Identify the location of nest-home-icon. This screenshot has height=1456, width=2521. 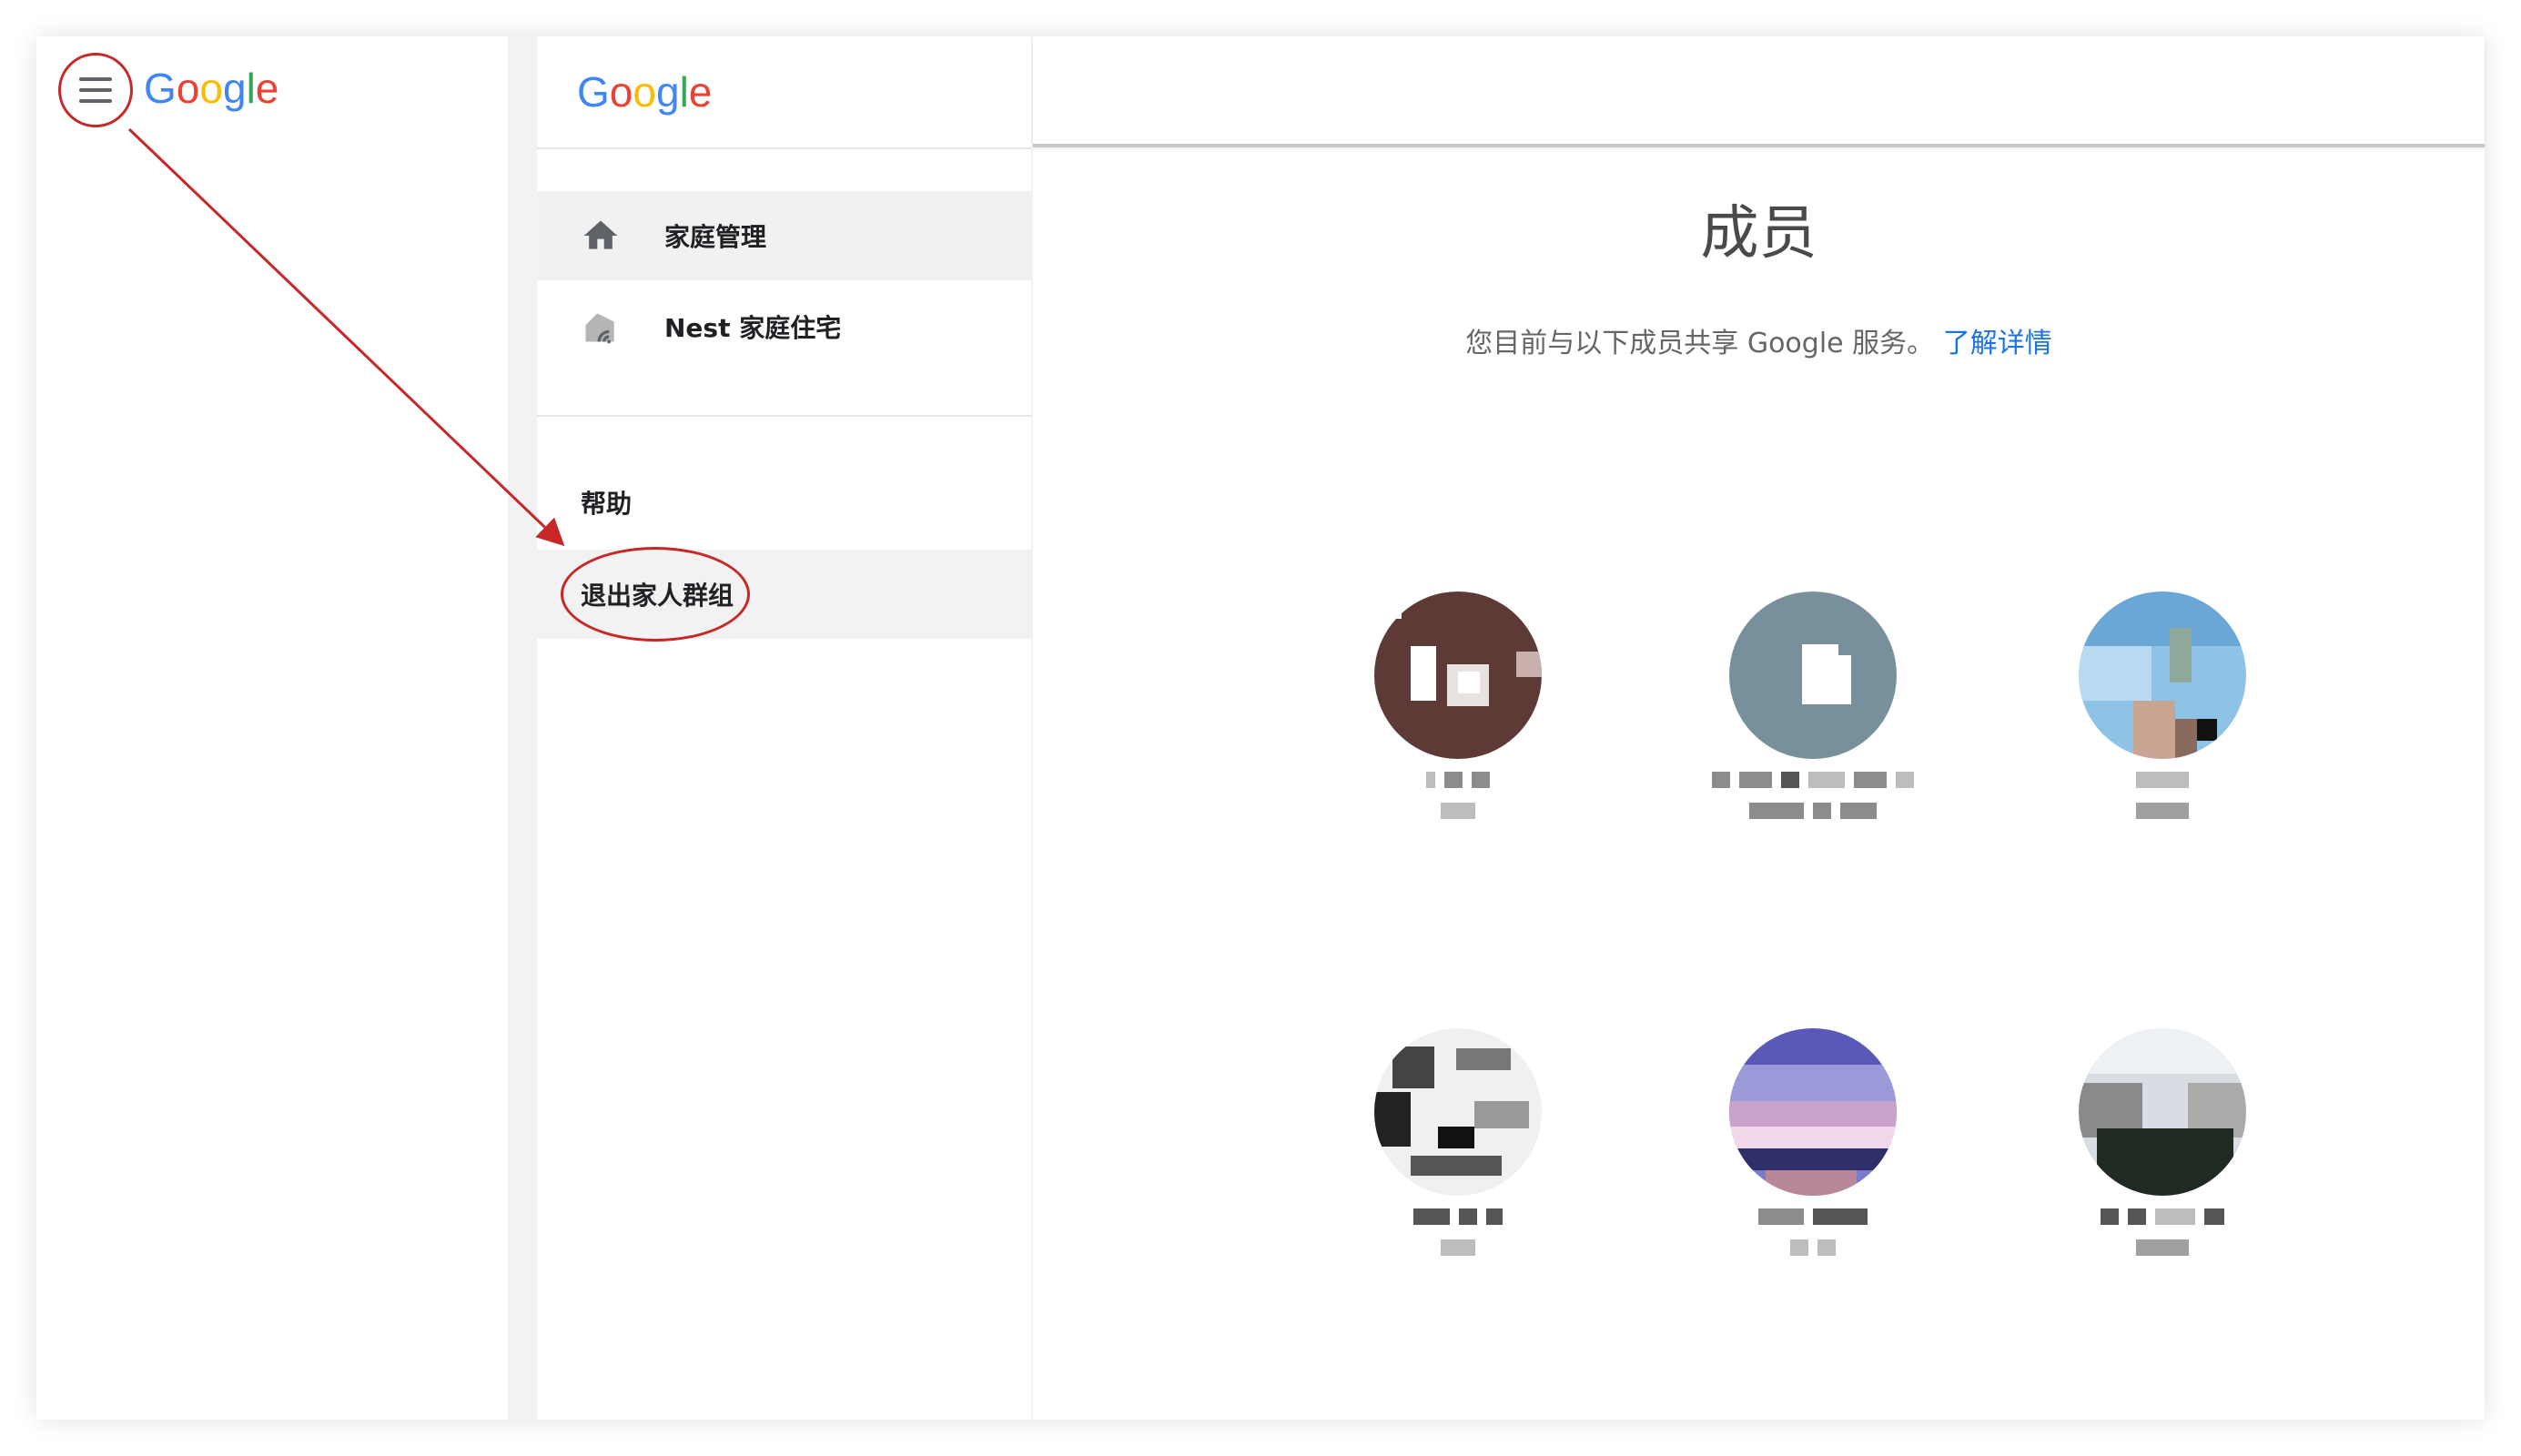
(599, 329).